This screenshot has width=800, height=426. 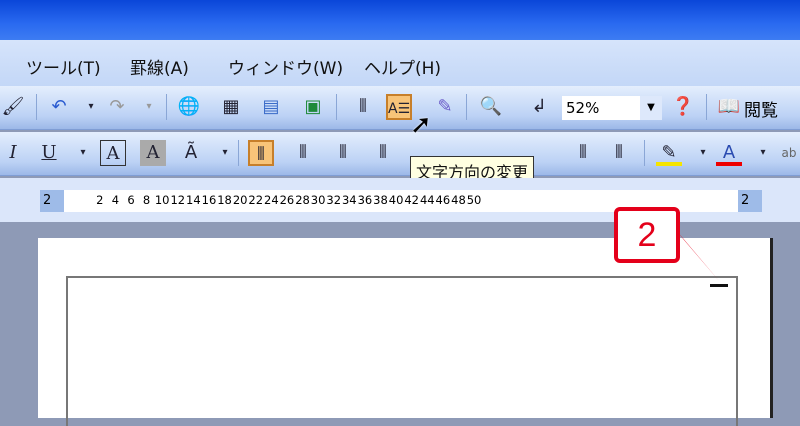 What do you see at coordinates (67, 351) in the screenshot?
I see `border-left` at bounding box center [67, 351].